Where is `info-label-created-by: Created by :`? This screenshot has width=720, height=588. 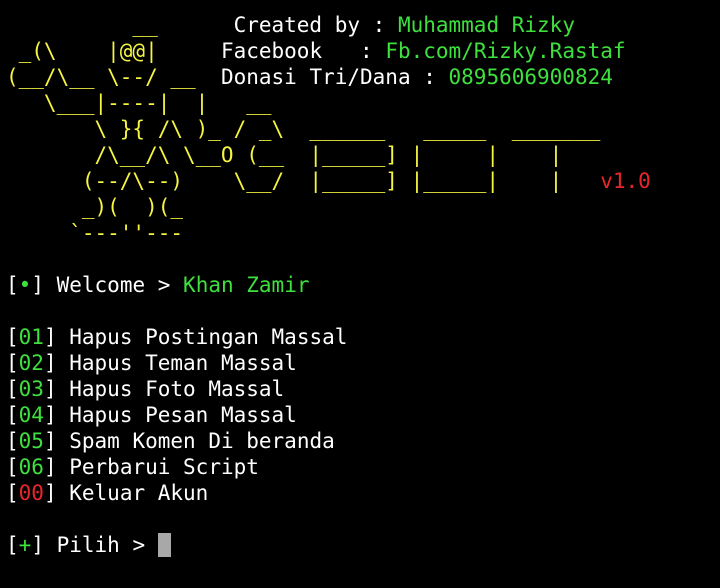
info-label-created-by: Created by : is located at coordinates (315, 25).